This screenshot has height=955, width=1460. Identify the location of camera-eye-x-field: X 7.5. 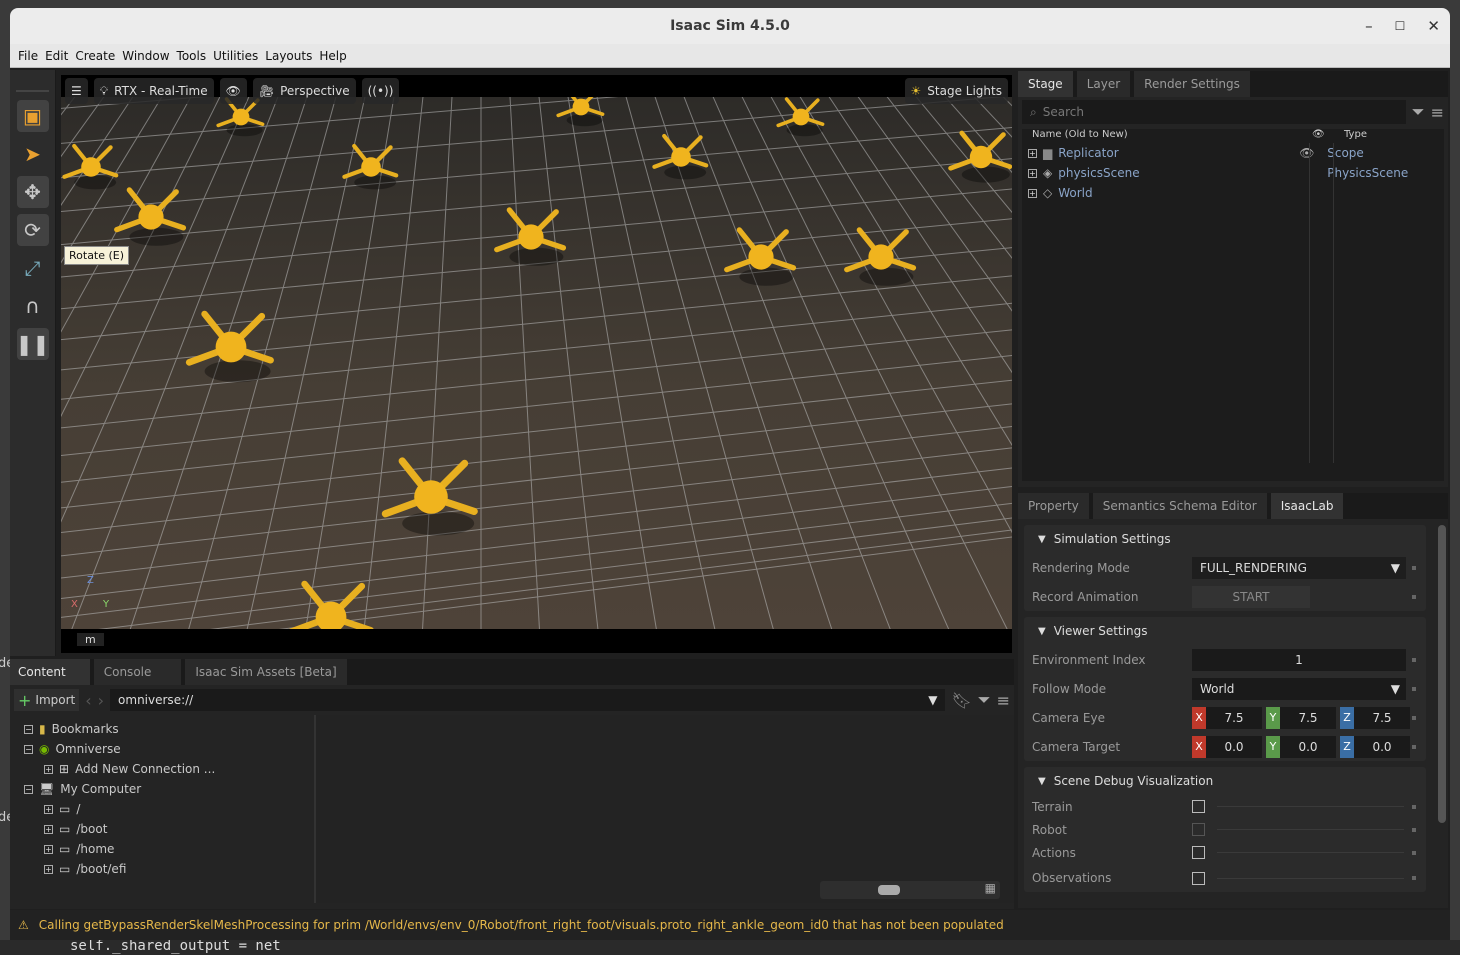
(1227, 717).